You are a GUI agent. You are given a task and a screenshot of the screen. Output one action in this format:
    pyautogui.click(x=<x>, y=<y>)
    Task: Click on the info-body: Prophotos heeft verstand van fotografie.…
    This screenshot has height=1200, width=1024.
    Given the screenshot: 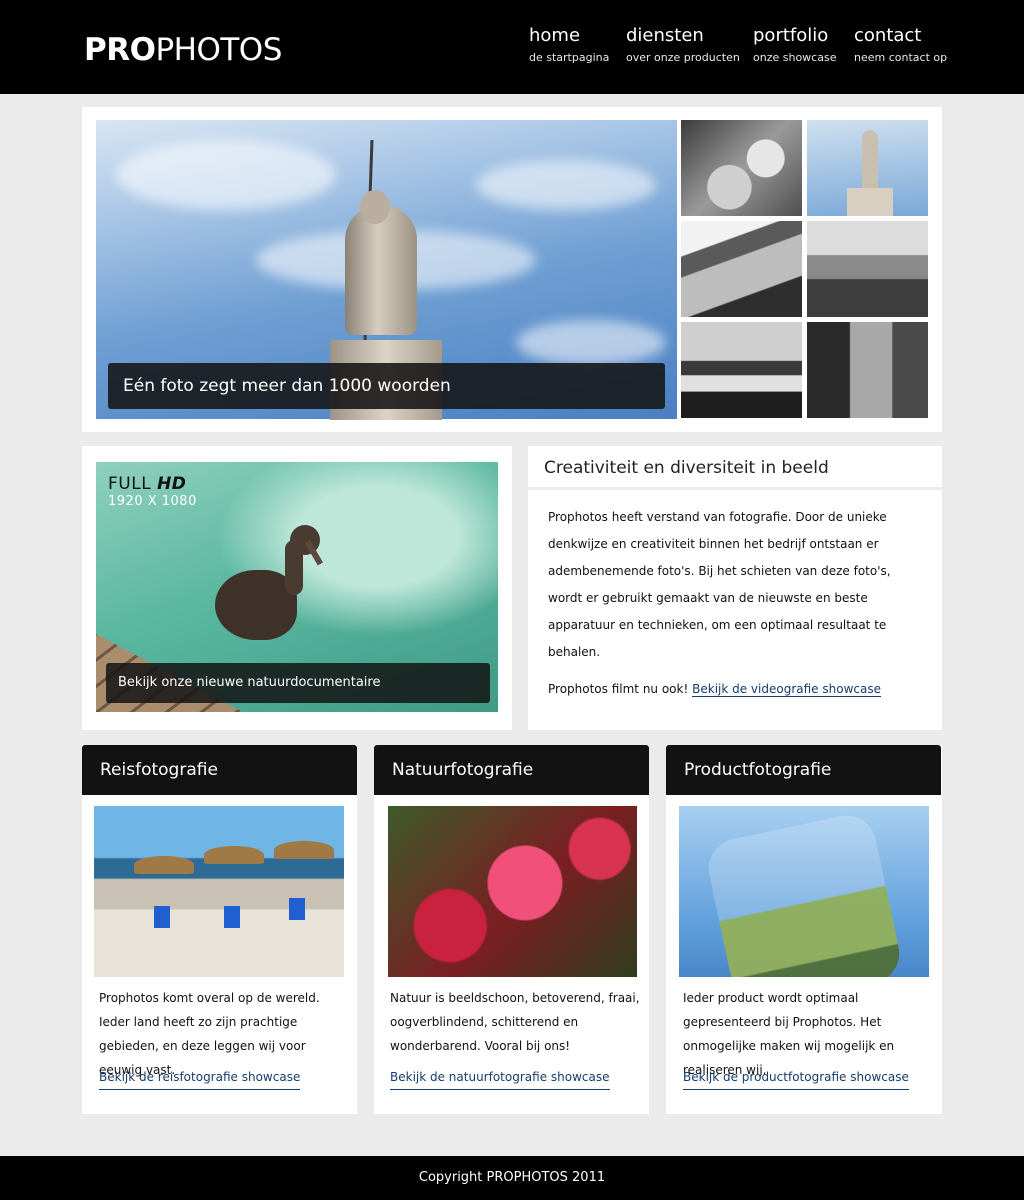 What is the action you would take?
    pyautogui.click(x=737, y=608)
    